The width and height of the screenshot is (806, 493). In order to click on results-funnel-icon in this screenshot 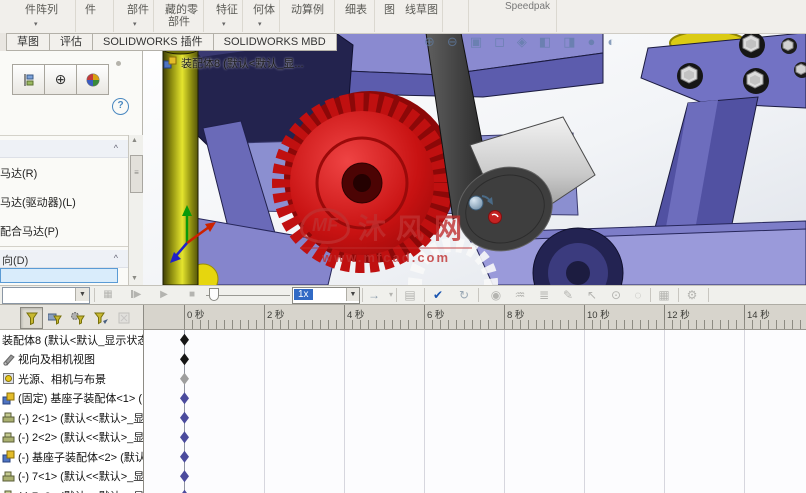, I will do `click(123, 317)`.